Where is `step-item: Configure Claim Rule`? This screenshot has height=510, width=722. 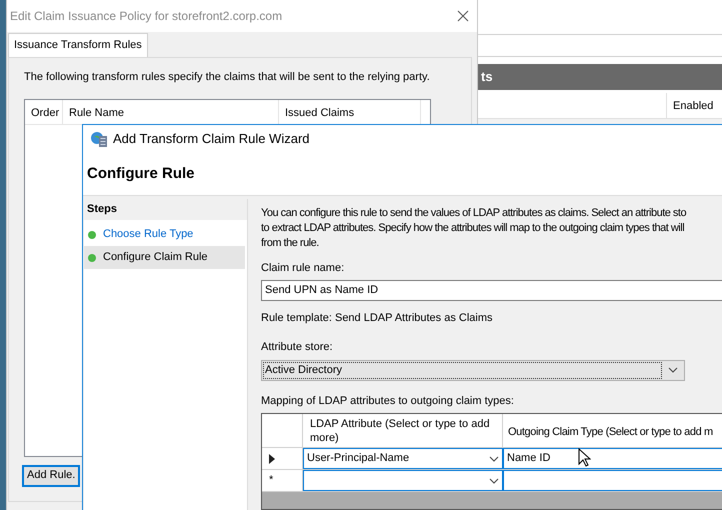 step-item: Configure Claim Rule is located at coordinates (164, 257).